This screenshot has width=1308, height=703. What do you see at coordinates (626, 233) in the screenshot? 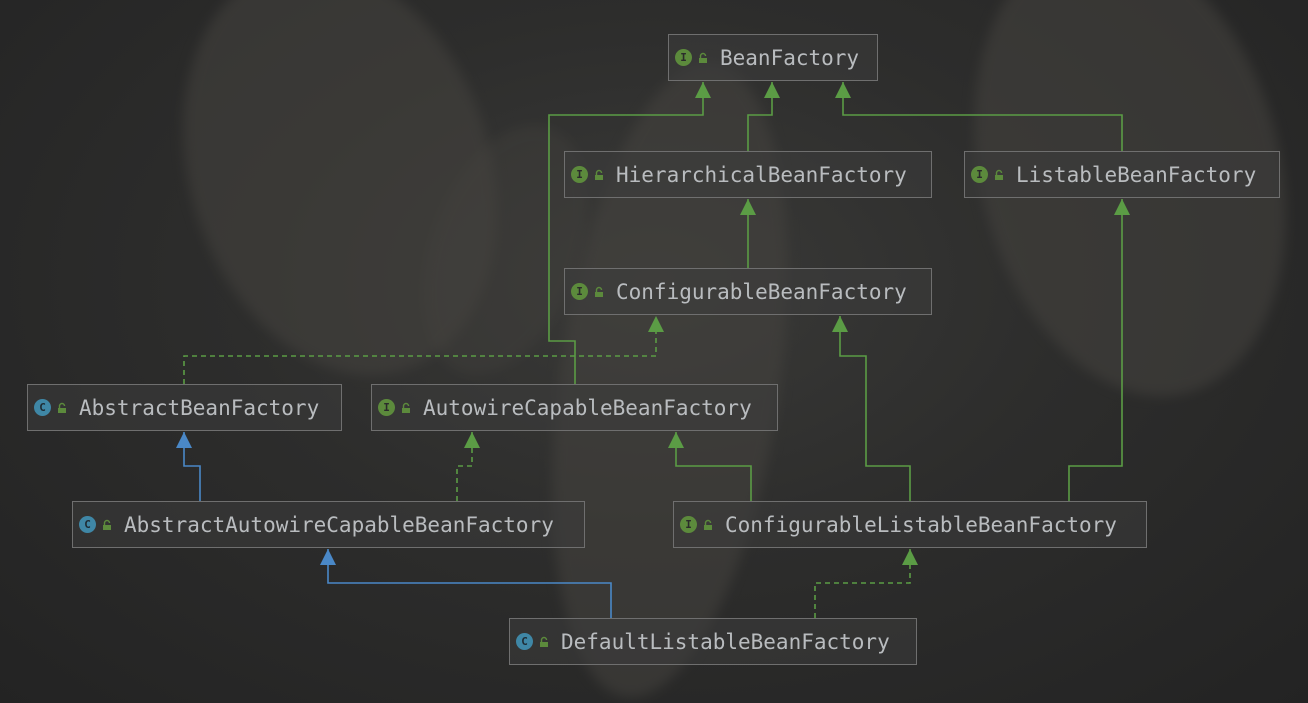
I see `extends-edge-AutowireCapableBeanFactory-to-BeanFactory` at bounding box center [626, 233].